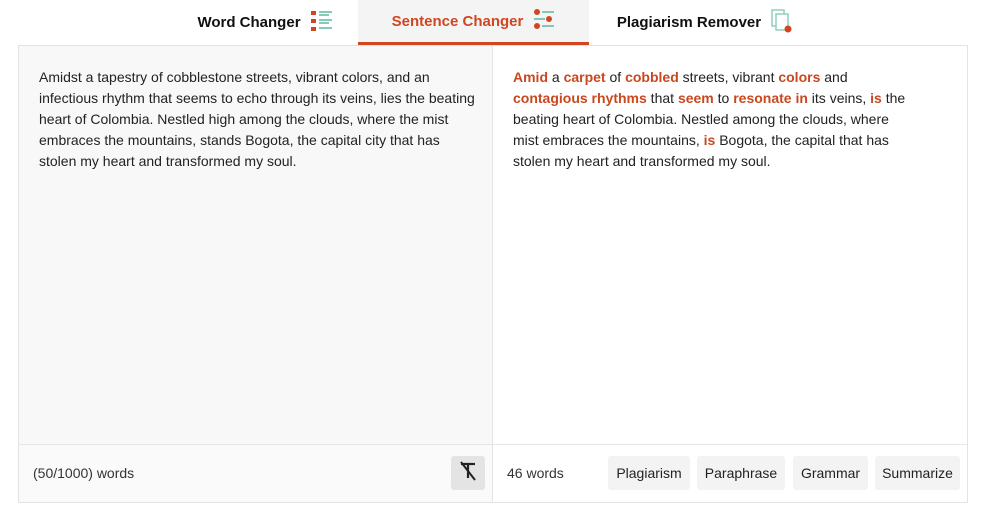 This screenshot has width=1007, height=509. I want to click on summarize-button: Summarize, so click(917, 473).